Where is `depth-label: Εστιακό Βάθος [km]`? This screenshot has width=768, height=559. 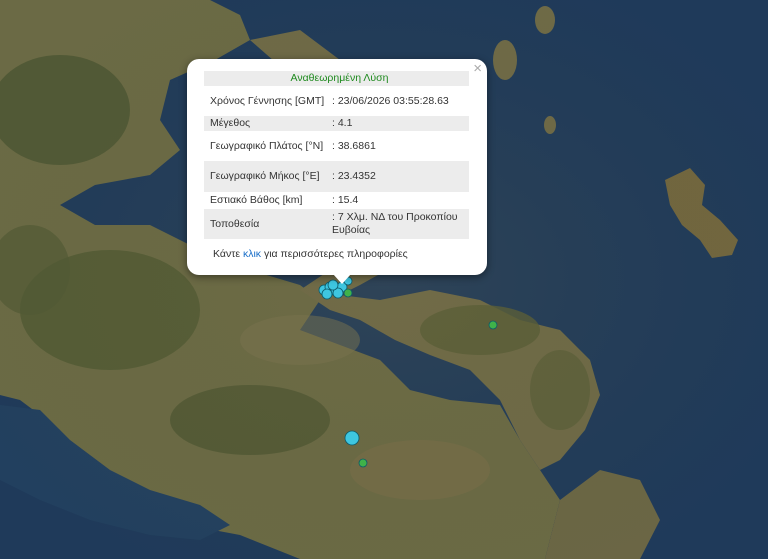 depth-label: Εστιακό Βάθος [km] is located at coordinates (256, 200).